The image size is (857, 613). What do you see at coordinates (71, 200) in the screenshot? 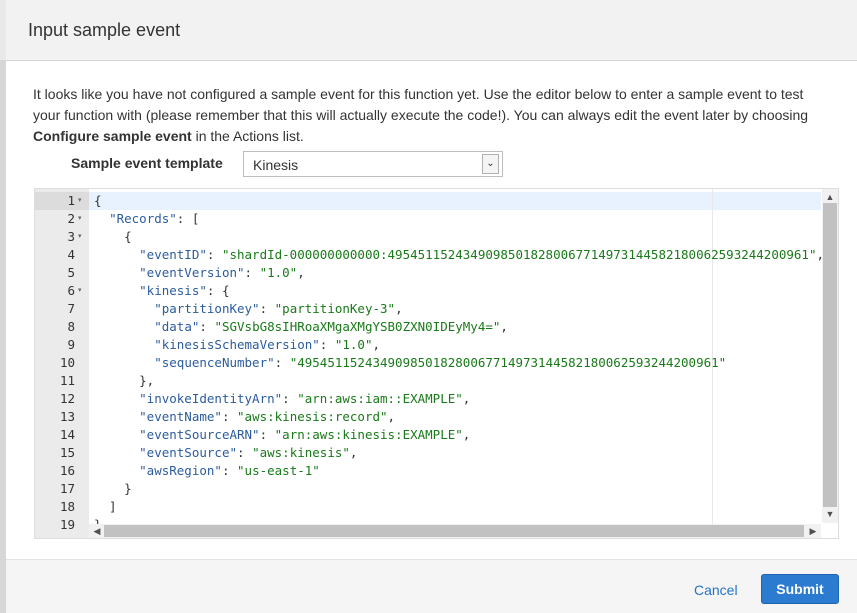
I see `line-number: 1` at bounding box center [71, 200].